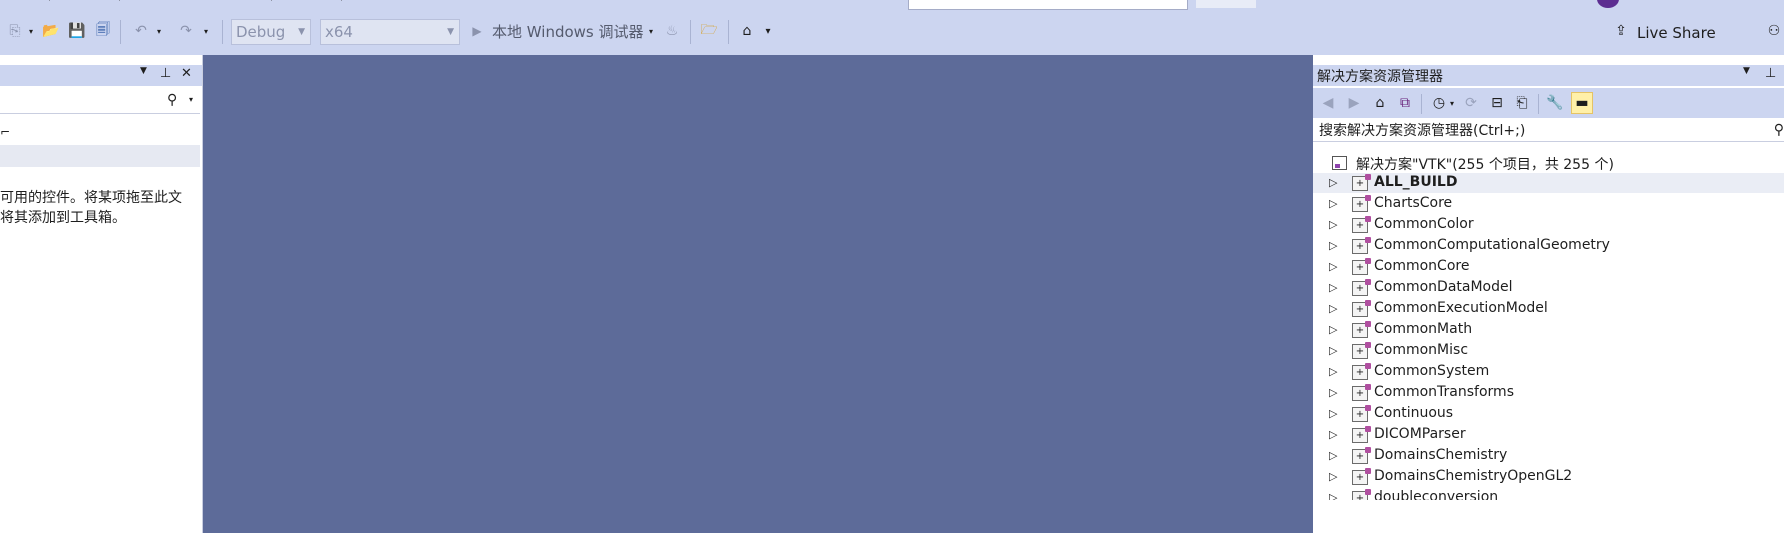 This screenshot has height=533, width=1784. What do you see at coordinates (51, 31) in the screenshot?
I see `open-folder-icon: 📂` at bounding box center [51, 31].